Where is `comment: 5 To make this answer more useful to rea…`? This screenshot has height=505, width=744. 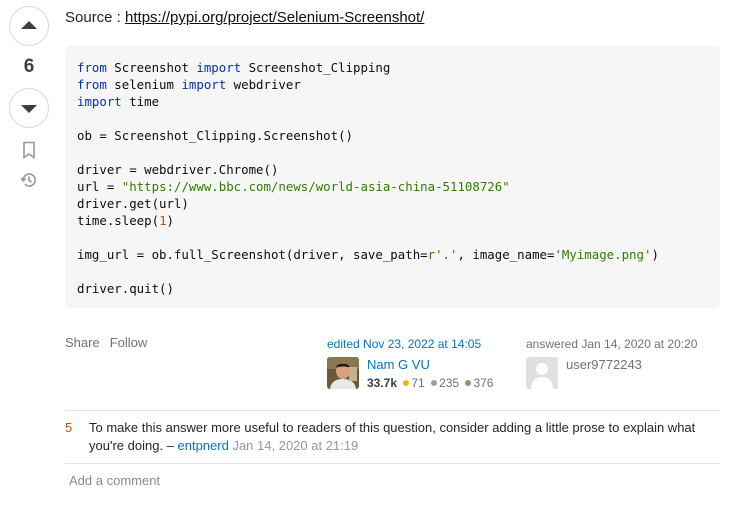 comment: 5 To make this answer more useful to rea… is located at coordinates (392, 437).